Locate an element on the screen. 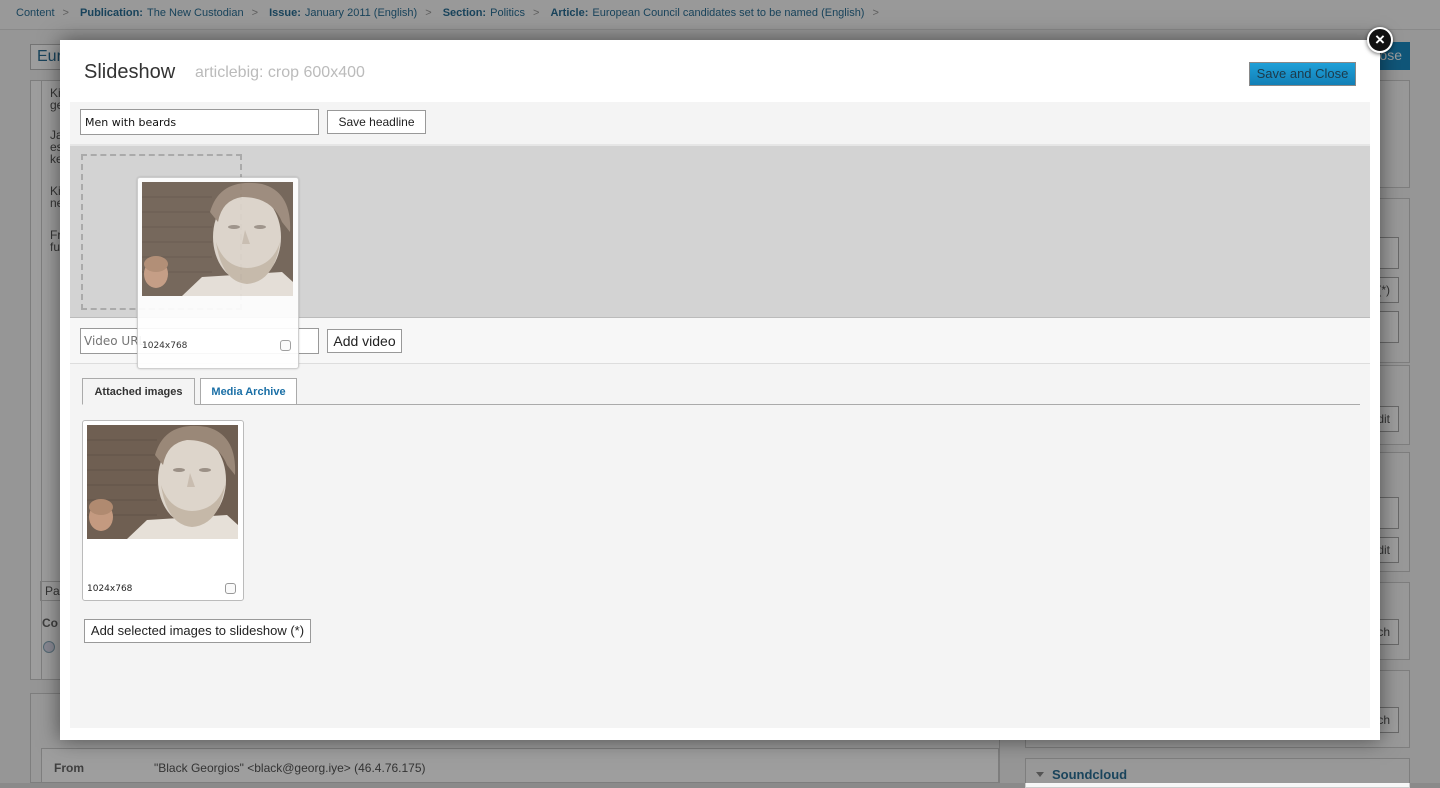  attached-image-card: 1024x768 is located at coordinates (163, 510).